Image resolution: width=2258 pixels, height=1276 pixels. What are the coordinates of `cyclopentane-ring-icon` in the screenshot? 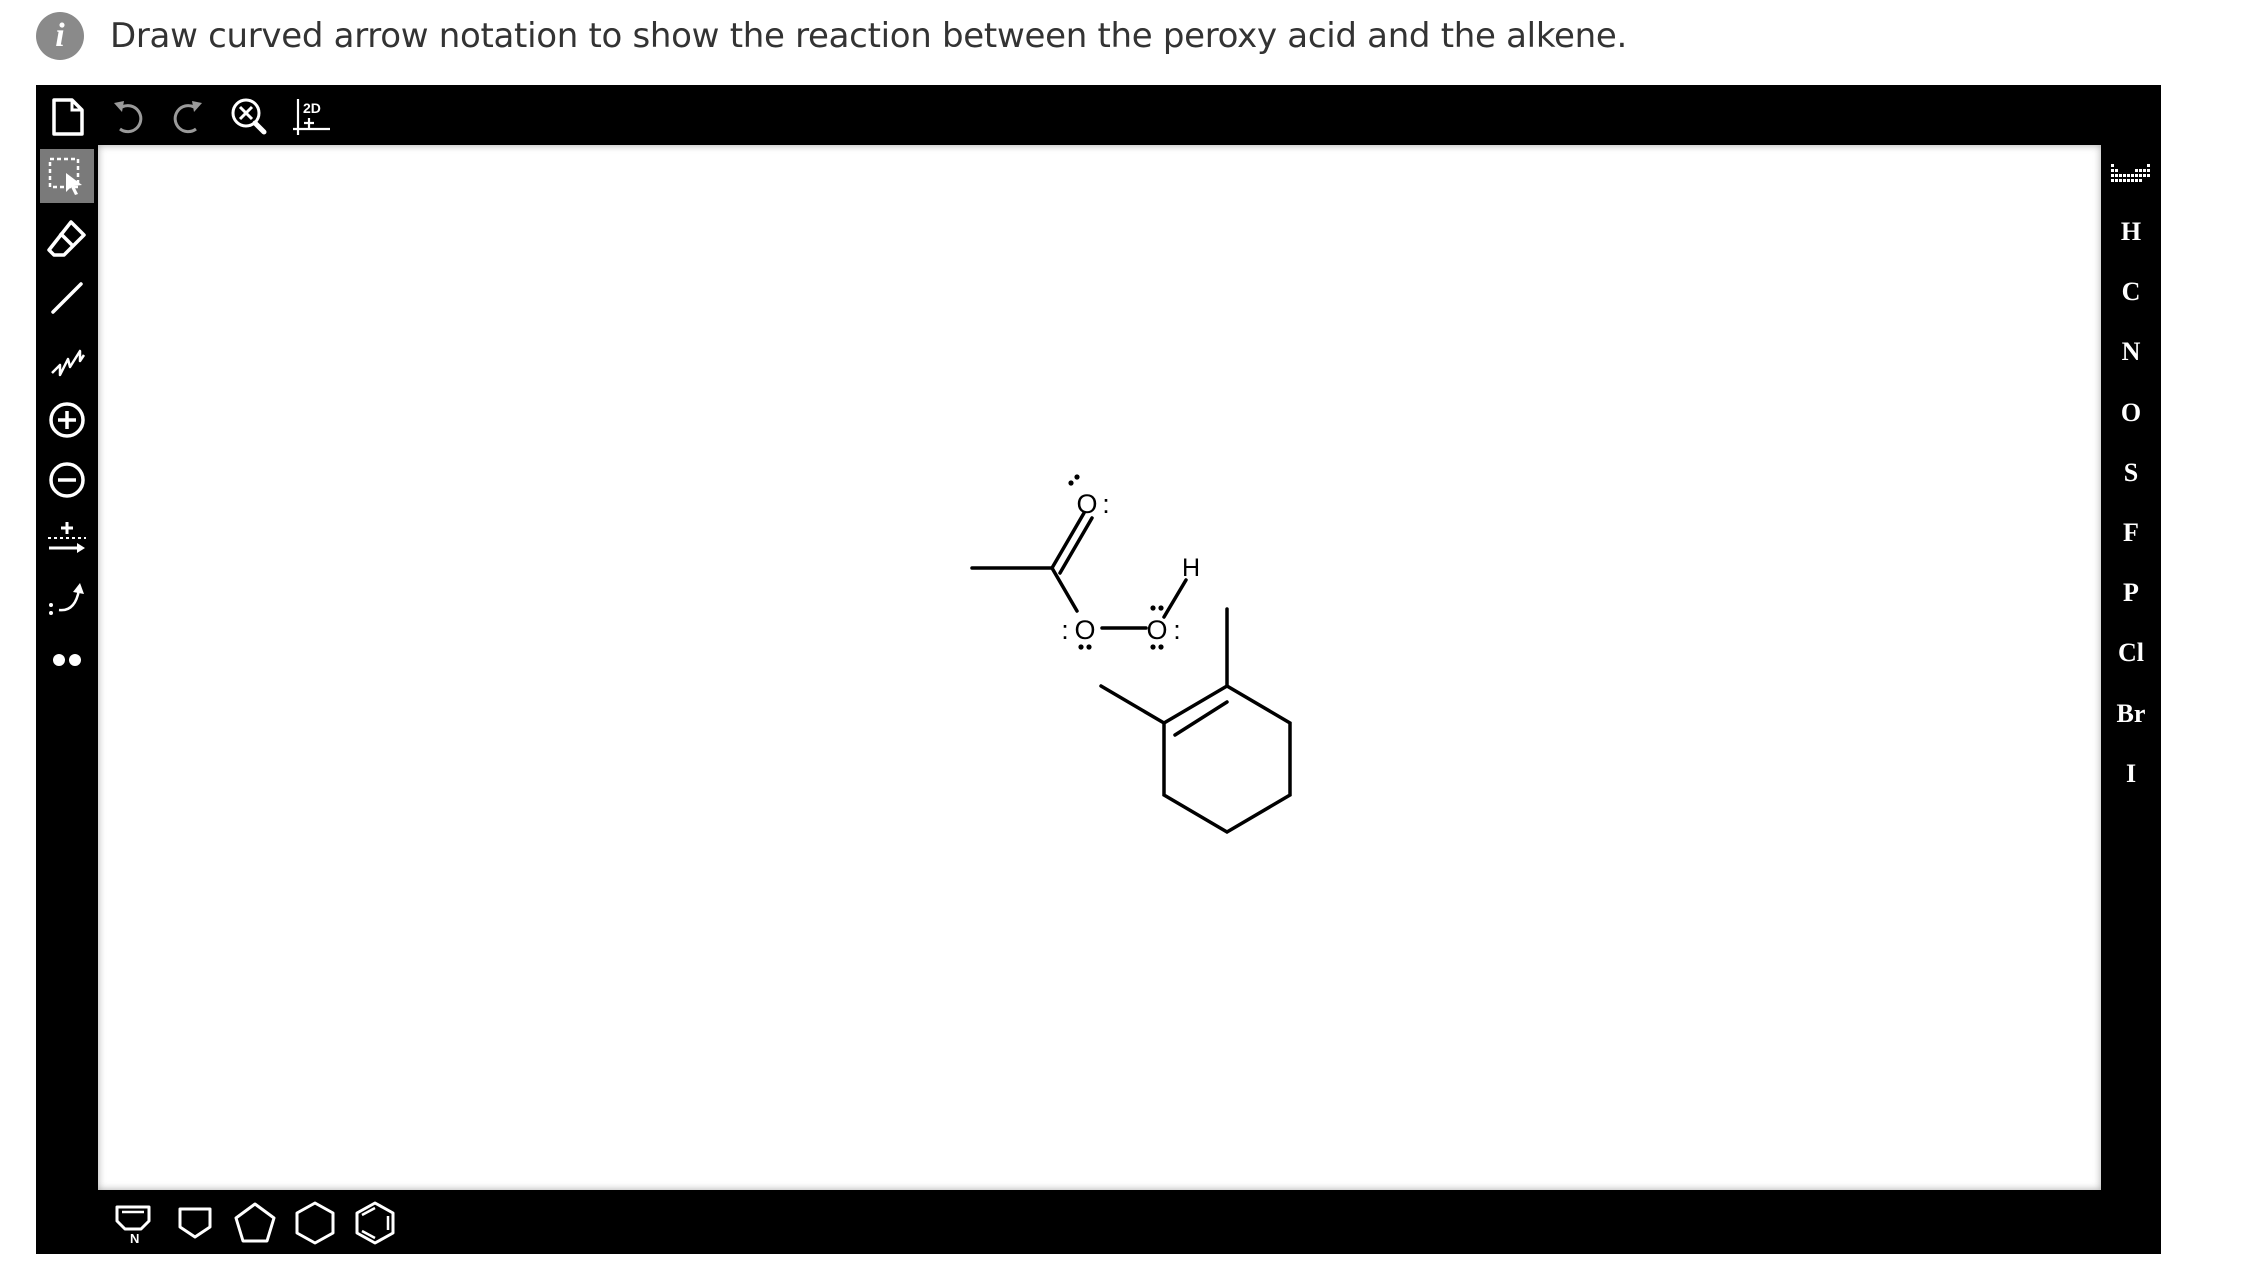 It's located at (255, 1223).